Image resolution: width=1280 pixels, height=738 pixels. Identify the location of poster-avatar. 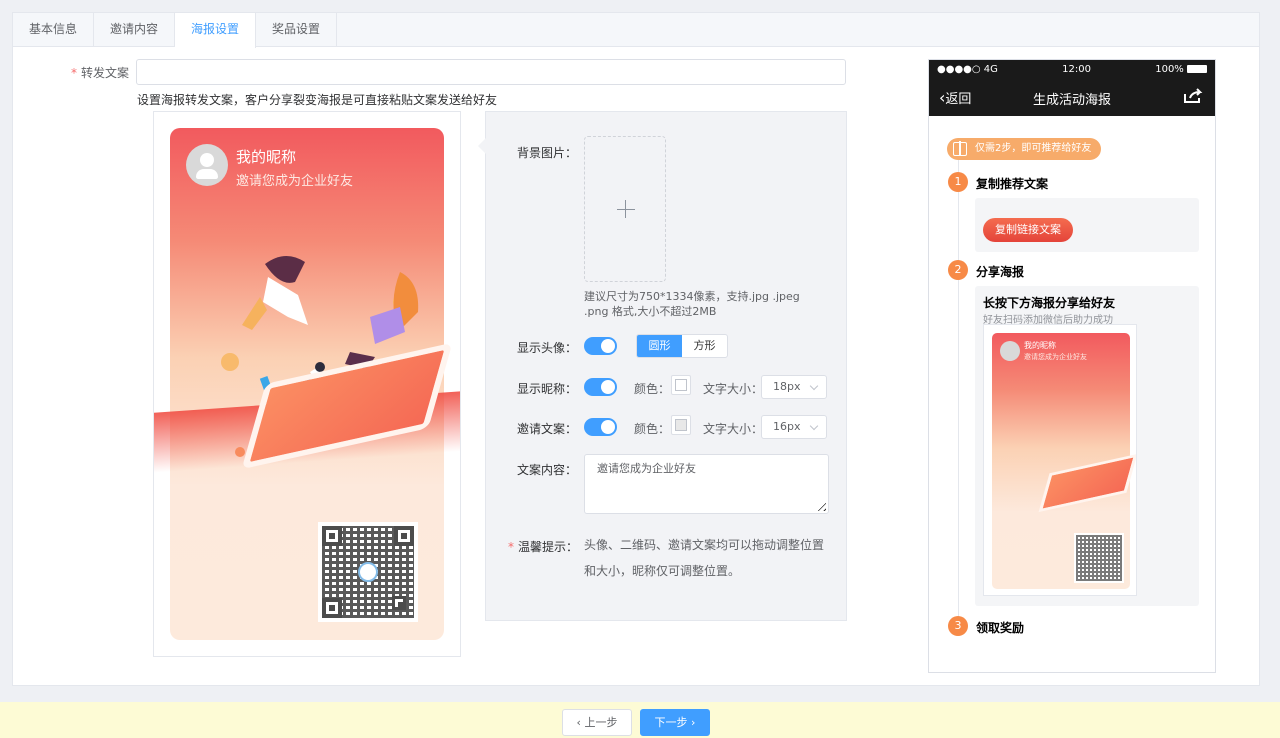
(207, 165).